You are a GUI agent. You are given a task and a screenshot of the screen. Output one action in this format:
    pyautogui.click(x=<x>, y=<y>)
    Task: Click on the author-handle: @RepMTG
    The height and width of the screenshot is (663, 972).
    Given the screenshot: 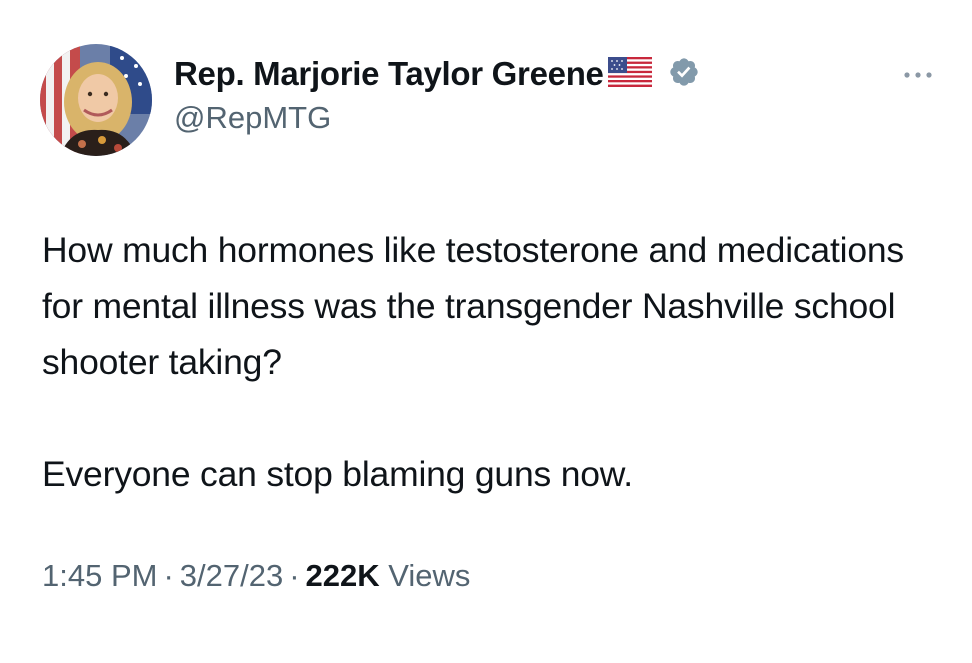 What is the action you would take?
    pyautogui.click(x=437, y=118)
    